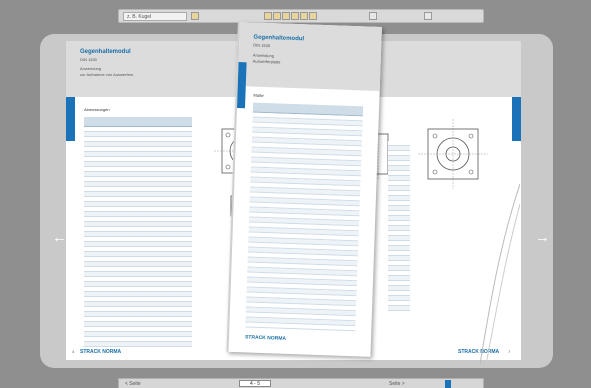  I want to click on blue-bookmark-icon, so click(448, 384).